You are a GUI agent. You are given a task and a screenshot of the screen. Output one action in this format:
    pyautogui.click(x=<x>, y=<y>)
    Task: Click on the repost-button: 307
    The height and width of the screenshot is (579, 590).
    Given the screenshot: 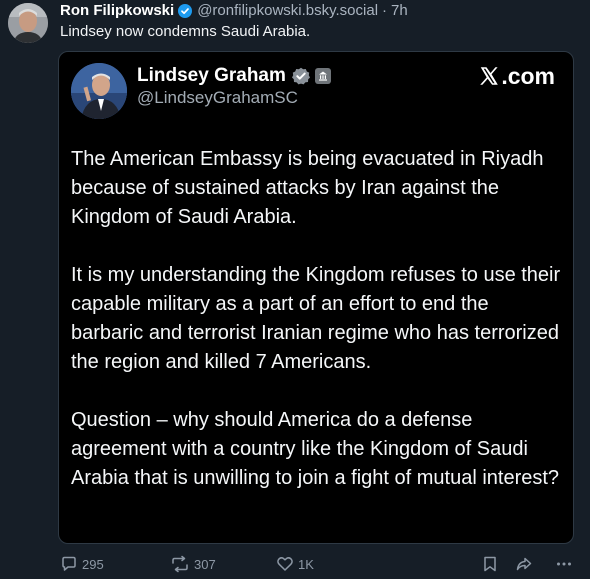 What is the action you would take?
    pyautogui.click(x=193, y=564)
    